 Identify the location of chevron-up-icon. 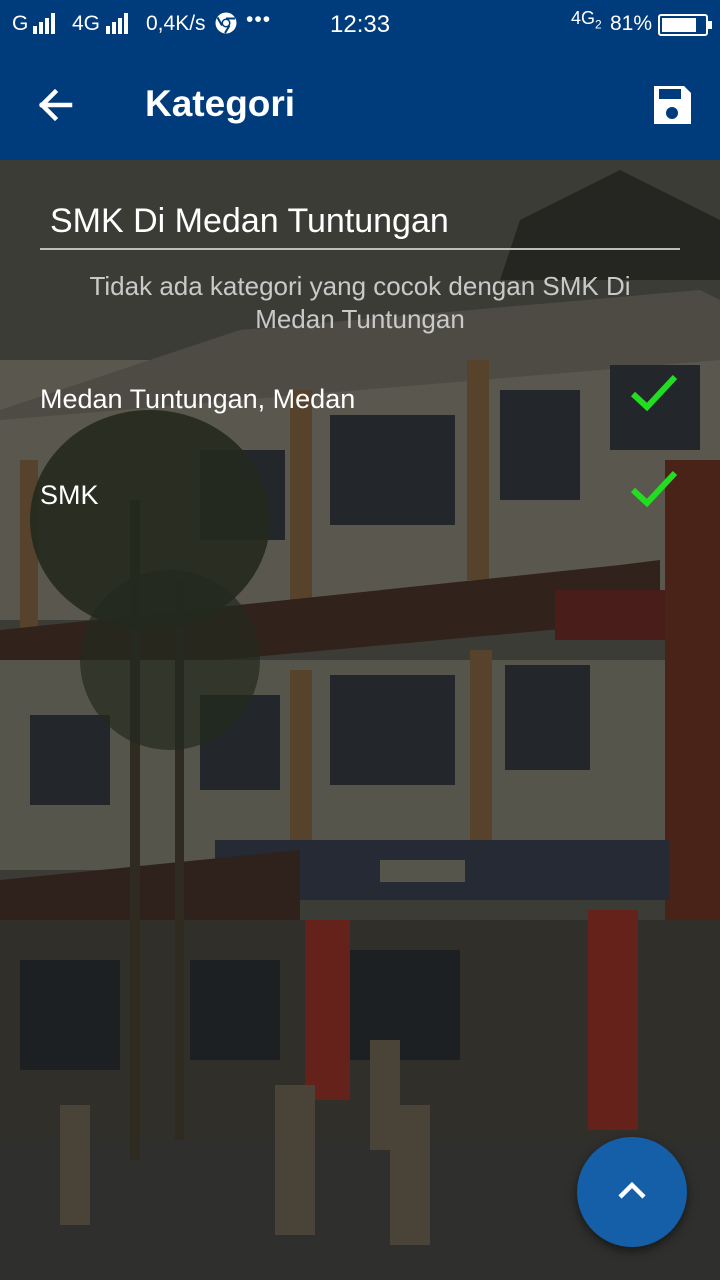
(632, 1190).